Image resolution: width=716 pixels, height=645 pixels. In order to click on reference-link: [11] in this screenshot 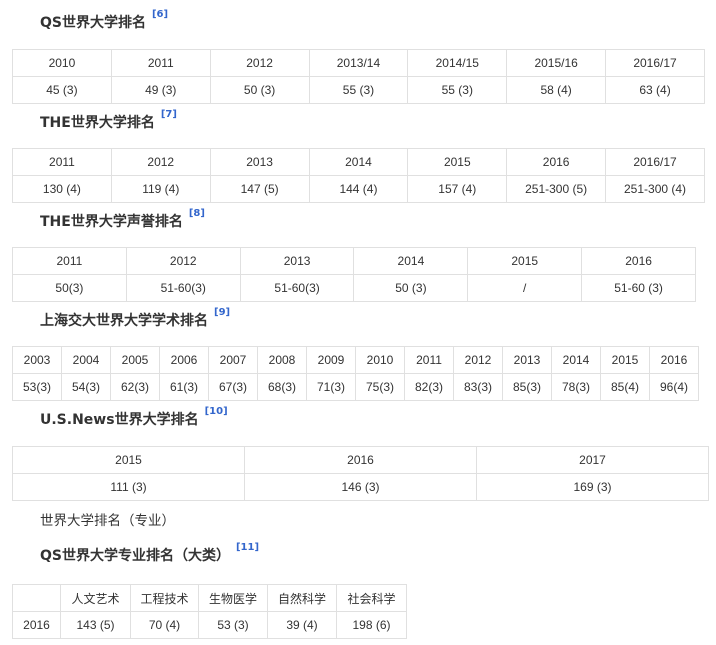, I will do `click(247, 547)`.